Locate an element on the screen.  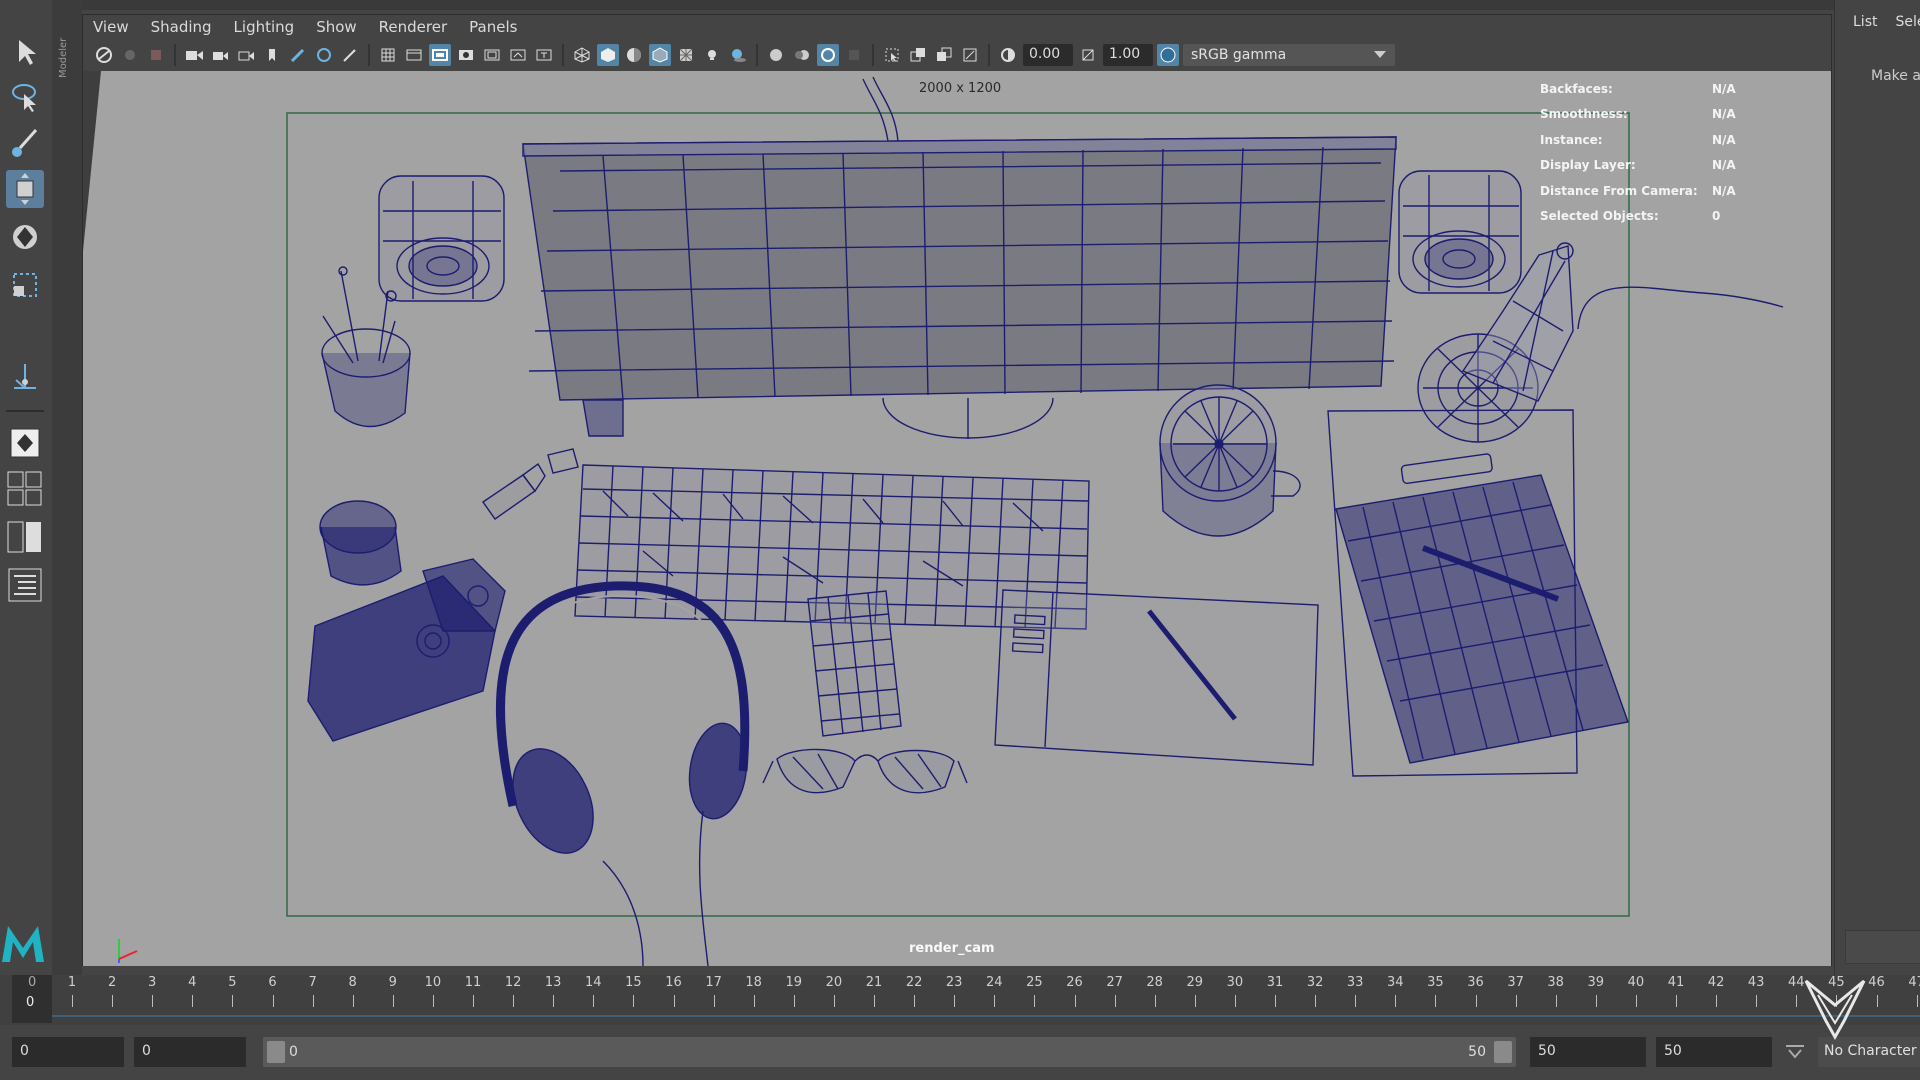
single-perspective-layout-icon is located at coordinates (25, 443).